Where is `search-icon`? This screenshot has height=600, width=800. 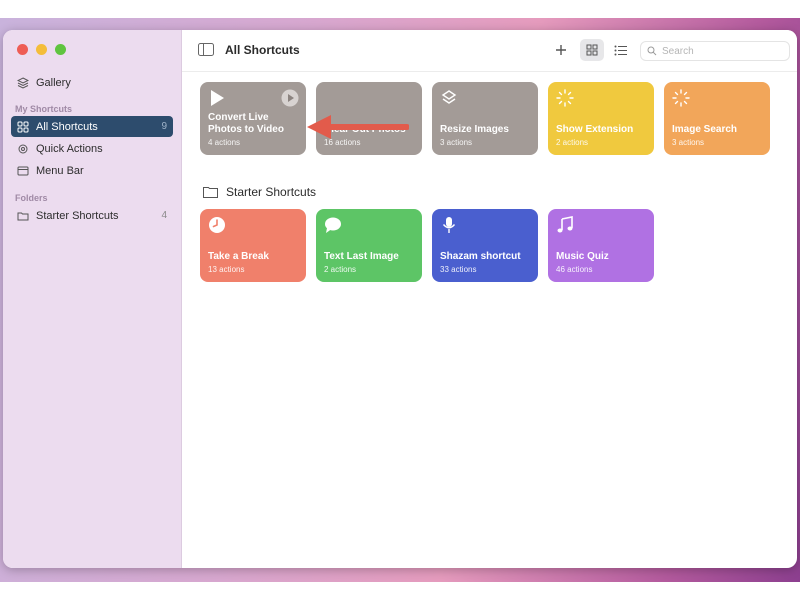
search-icon is located at coordinates (652, 51).